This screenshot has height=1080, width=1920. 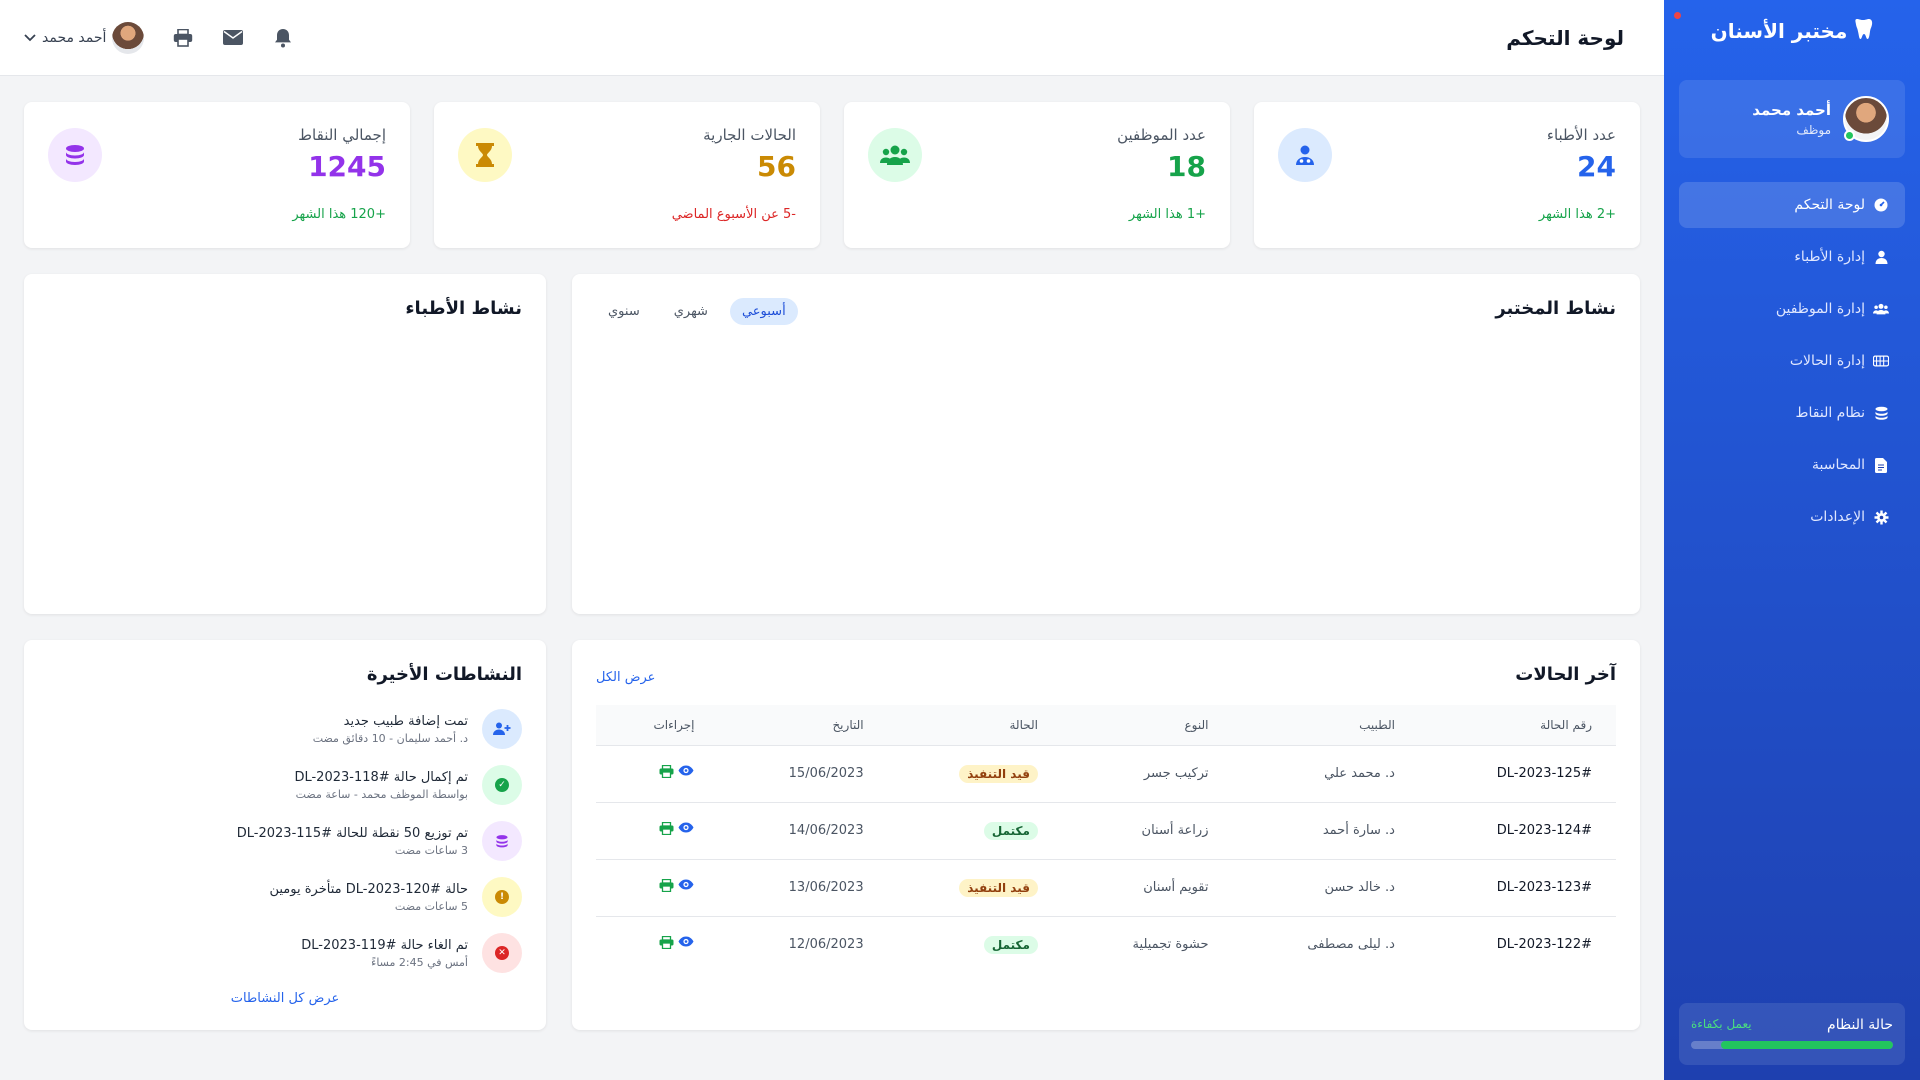 What do you see at coordinates (624, 311) in the screenshot?
I see `tab-yearly: سنوي` at bounding box center [624, 311].